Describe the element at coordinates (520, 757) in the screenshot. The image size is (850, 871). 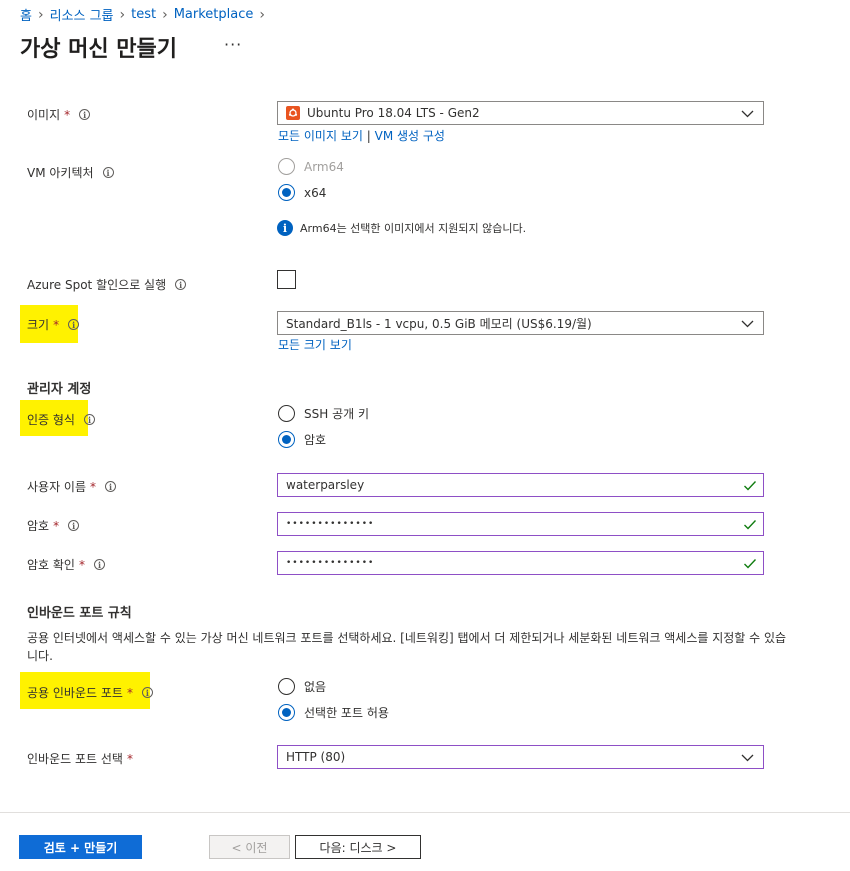
I see `inbound-ports-select: HTTP (80)` at that location.